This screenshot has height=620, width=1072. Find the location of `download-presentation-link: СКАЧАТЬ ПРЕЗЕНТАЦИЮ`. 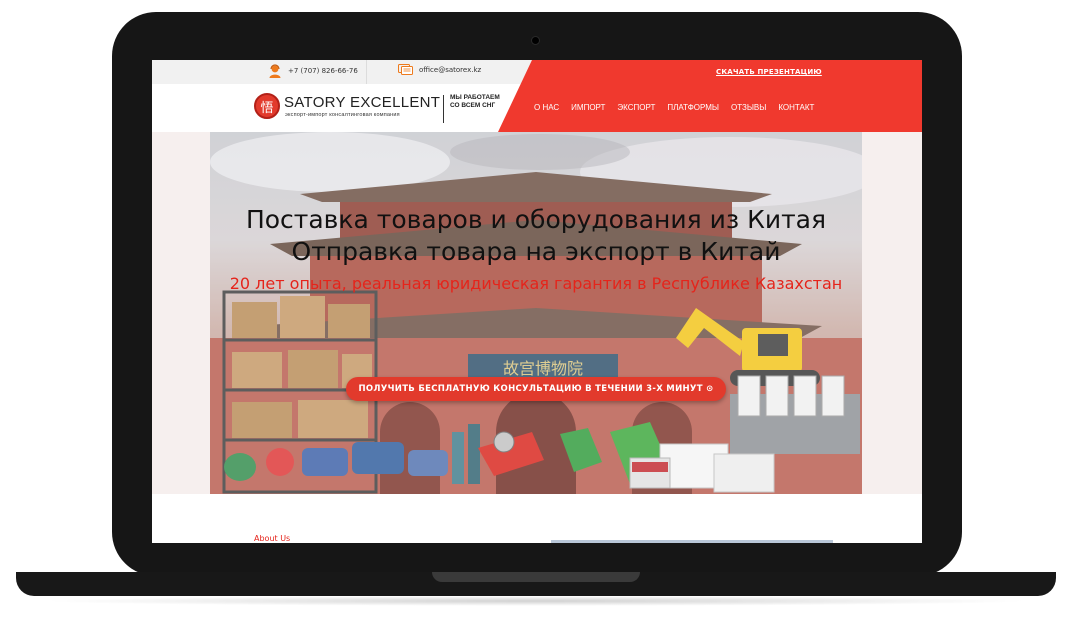

download-presentation-link: СКАЧАТЬ ПРЕЗЕНТАЦИЮ is located at coordinates (769, 72).